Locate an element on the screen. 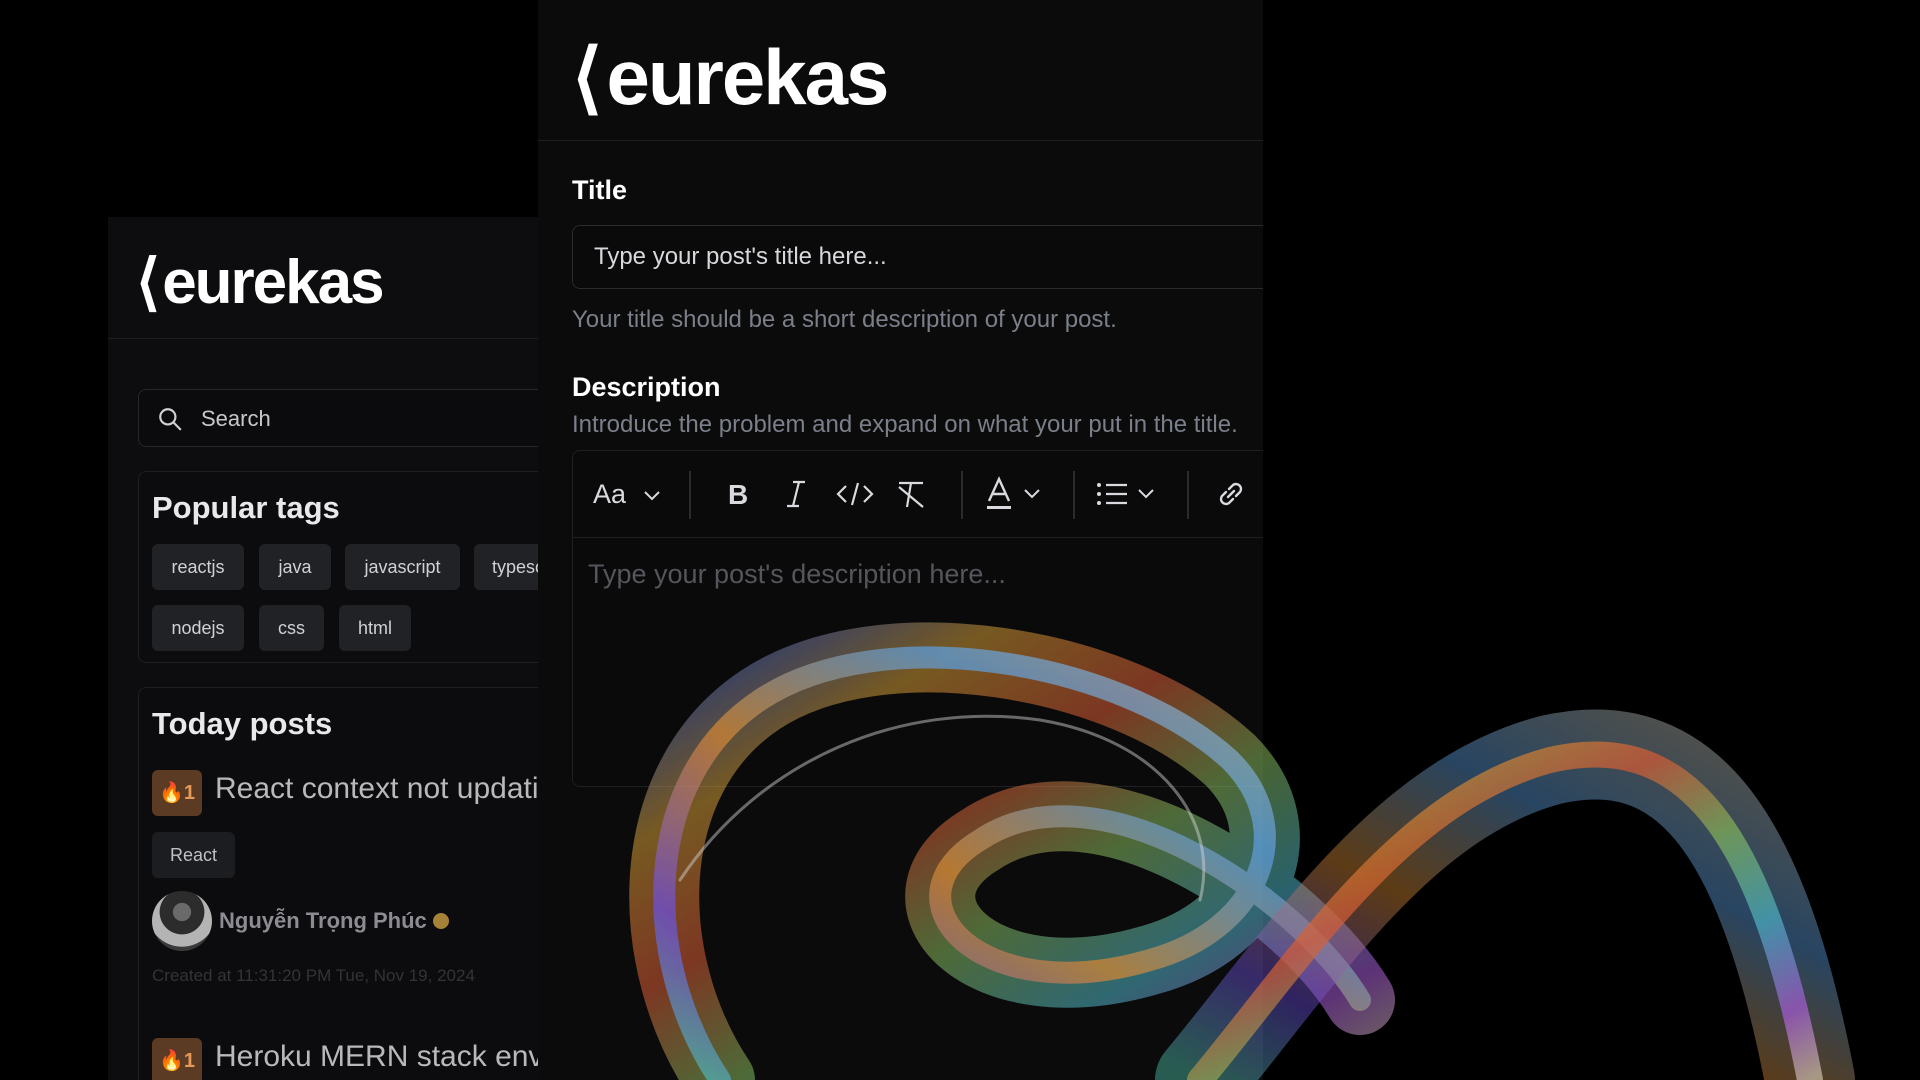  bold-icon: B is located at coordinates (738, 494).